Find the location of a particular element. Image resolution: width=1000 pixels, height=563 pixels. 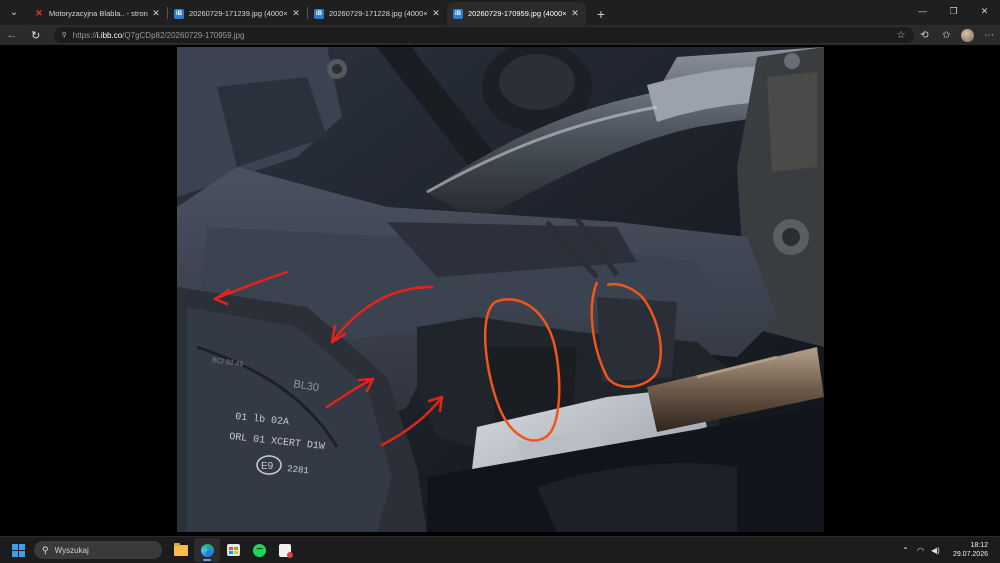

start-button is located at coordinates (18, 550).